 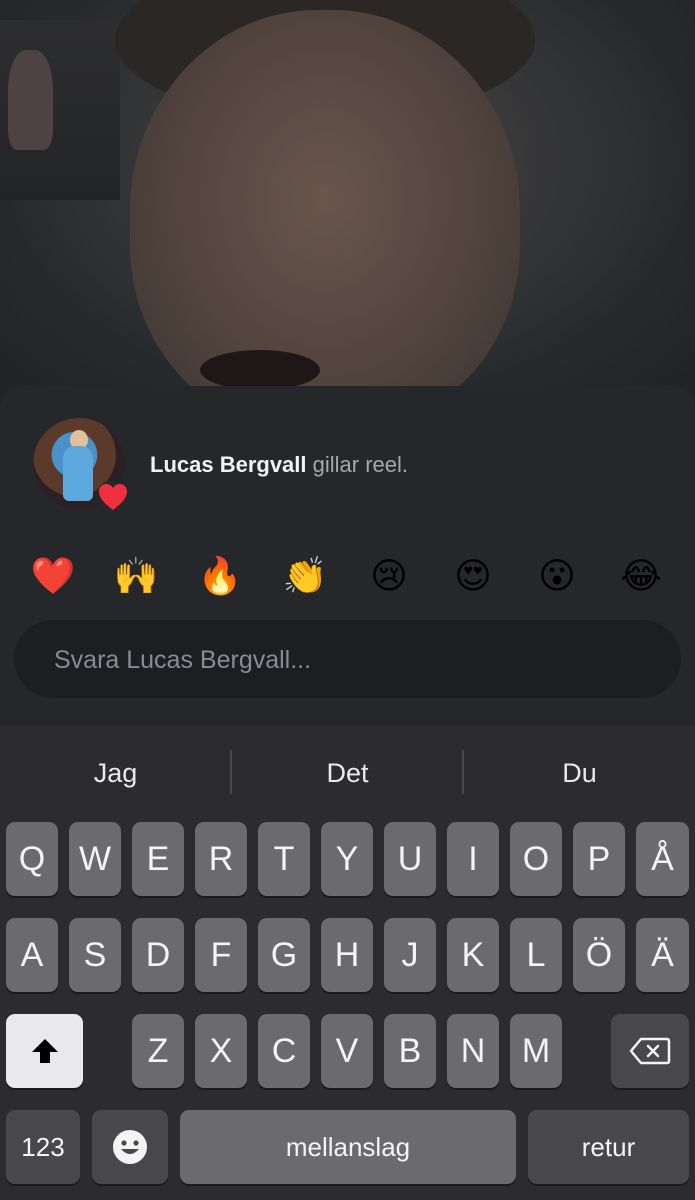 What do you see at coordinates (43, 1147) in the screenshot?
I see `numbers-key: 123` at bounding box center [43, 1147].